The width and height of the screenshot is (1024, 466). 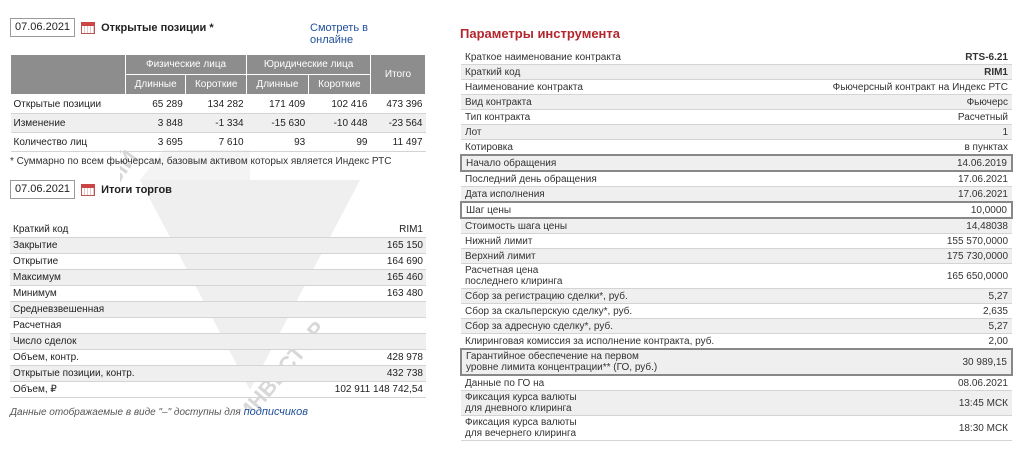 What do you see at coordinates (43, 27) in the screenshot?
I see `positions-date-input: 07.06.2021` at bounding box center [43, 27].